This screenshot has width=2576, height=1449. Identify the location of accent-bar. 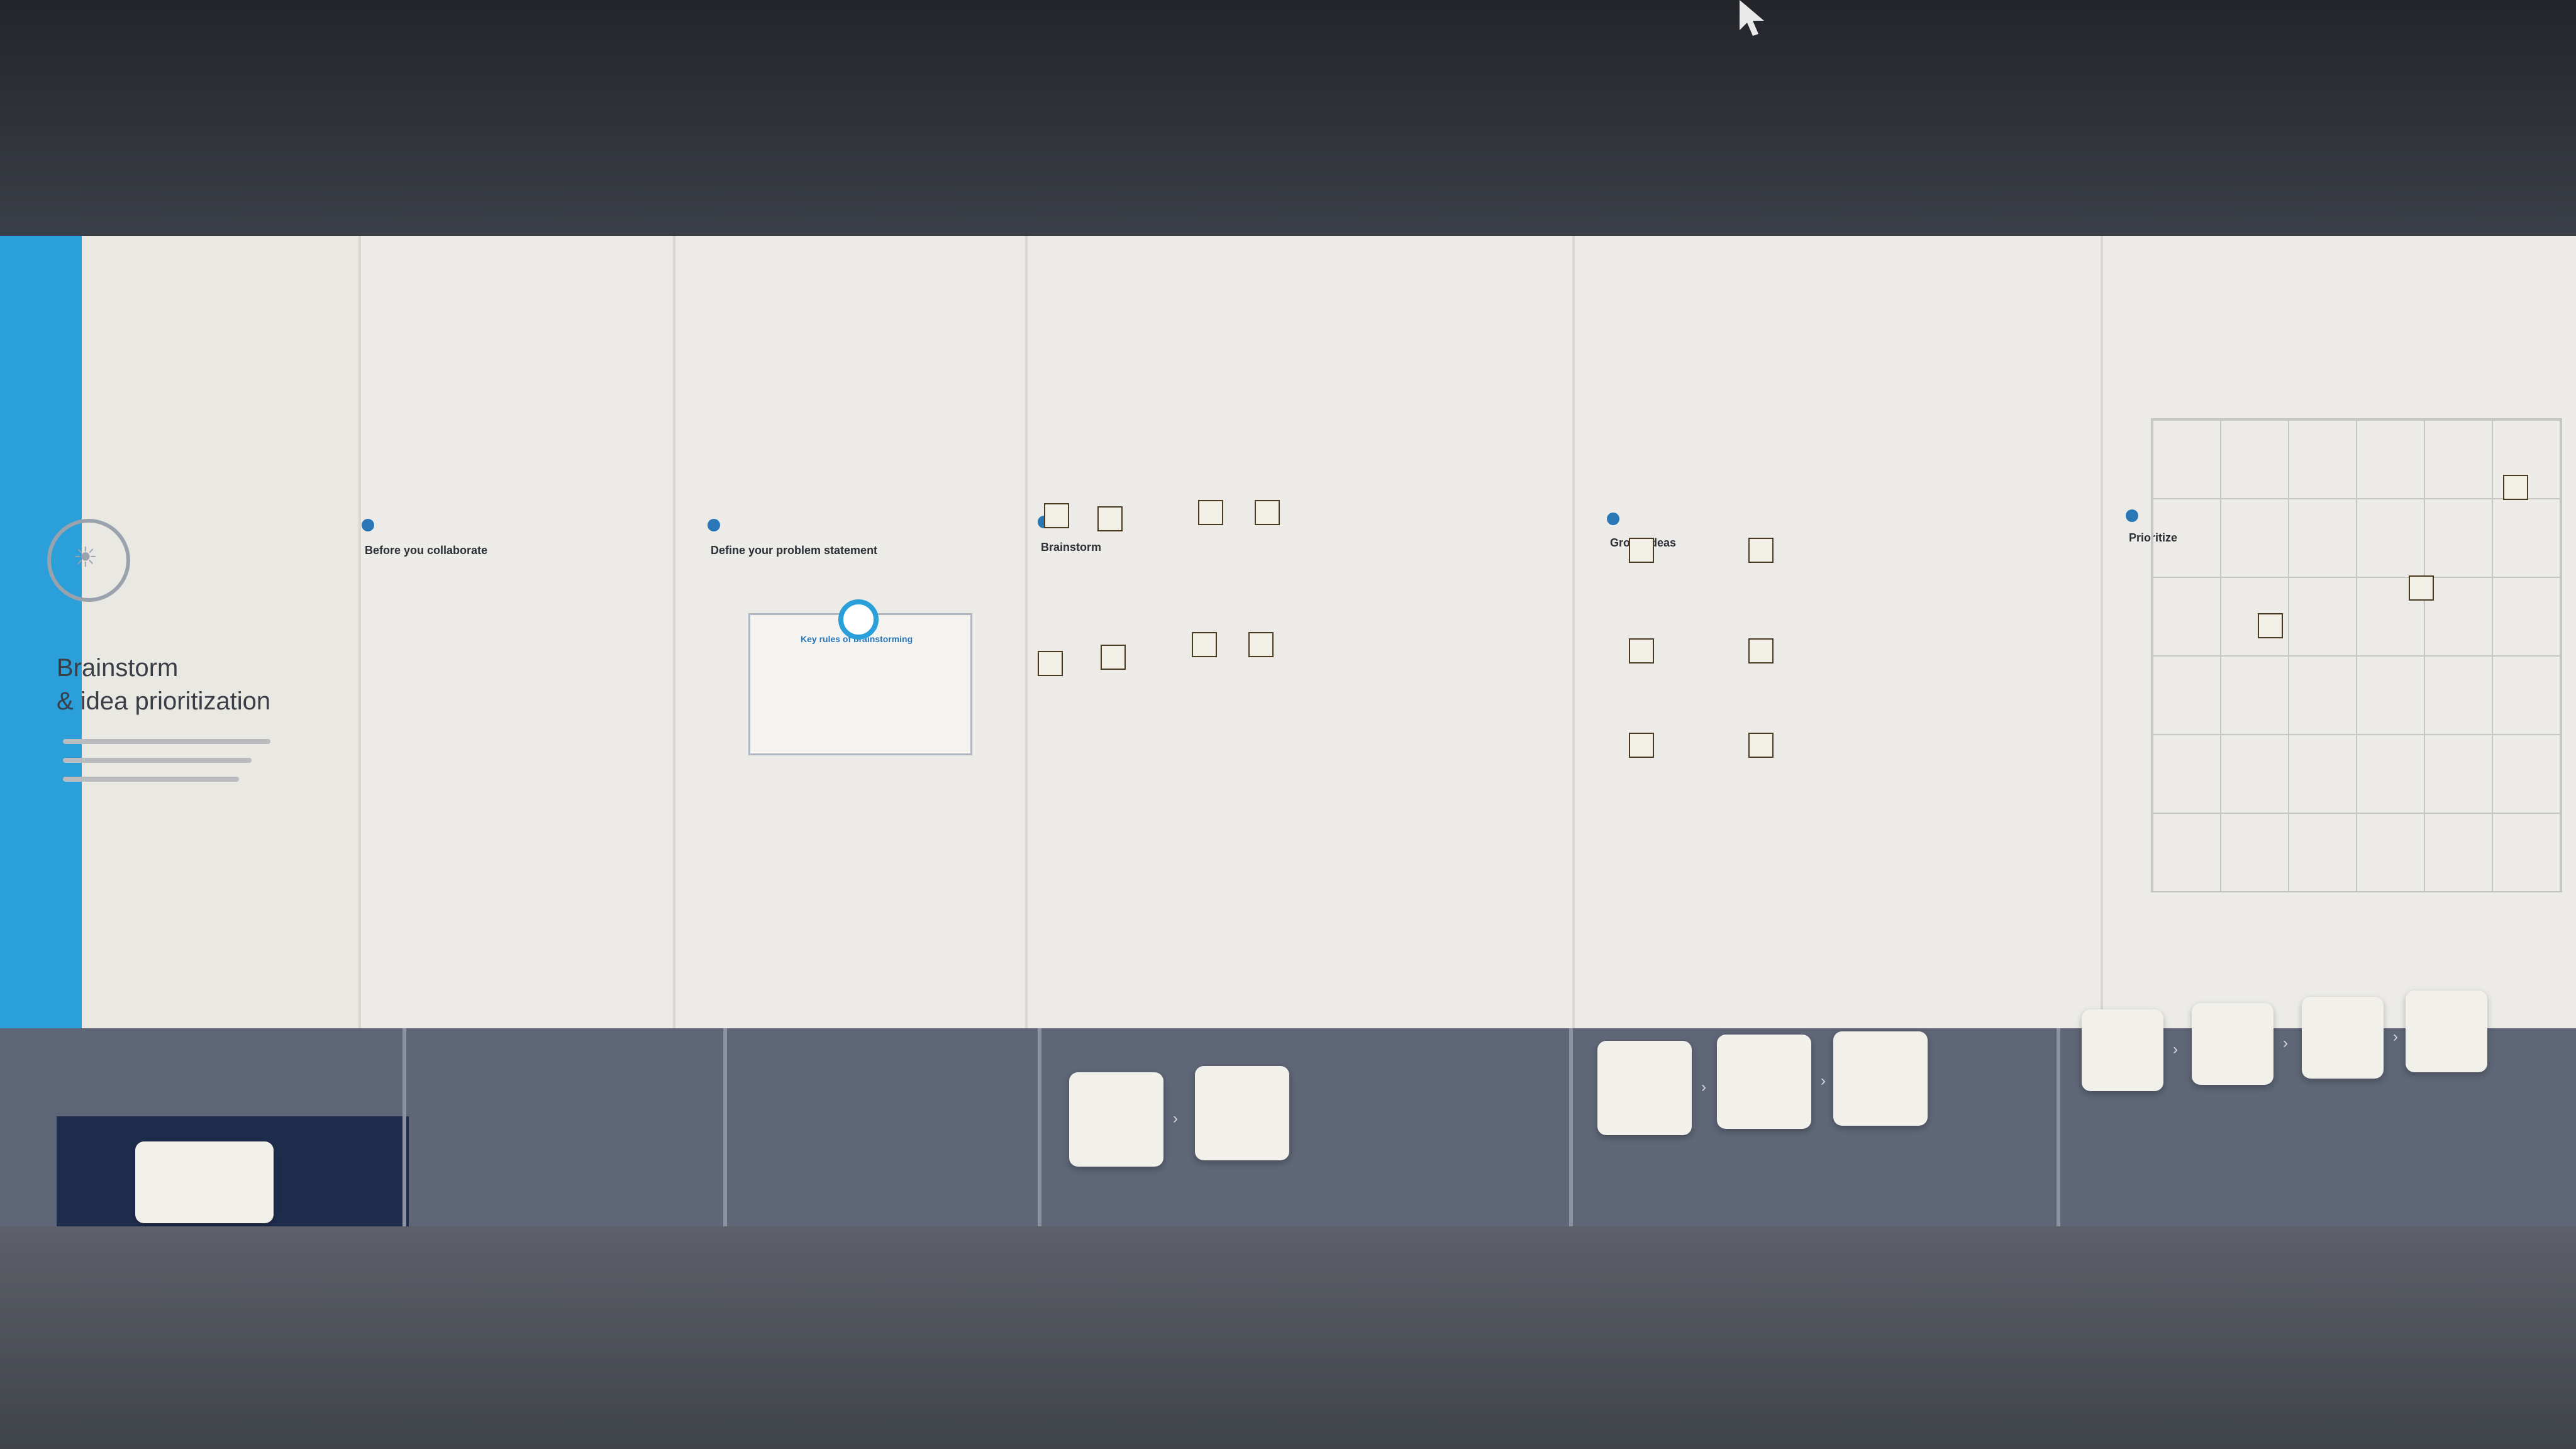
(41, 682).